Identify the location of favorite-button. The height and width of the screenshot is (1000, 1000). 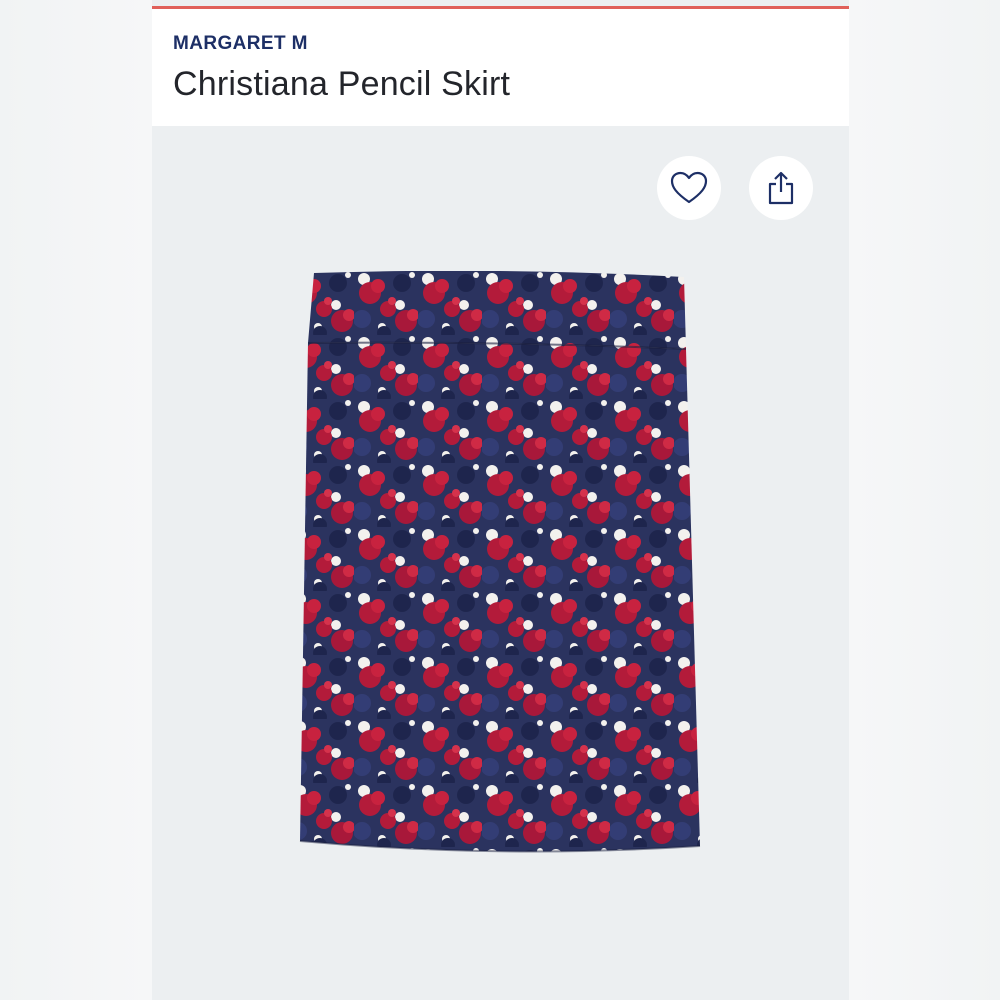
(689, 188).